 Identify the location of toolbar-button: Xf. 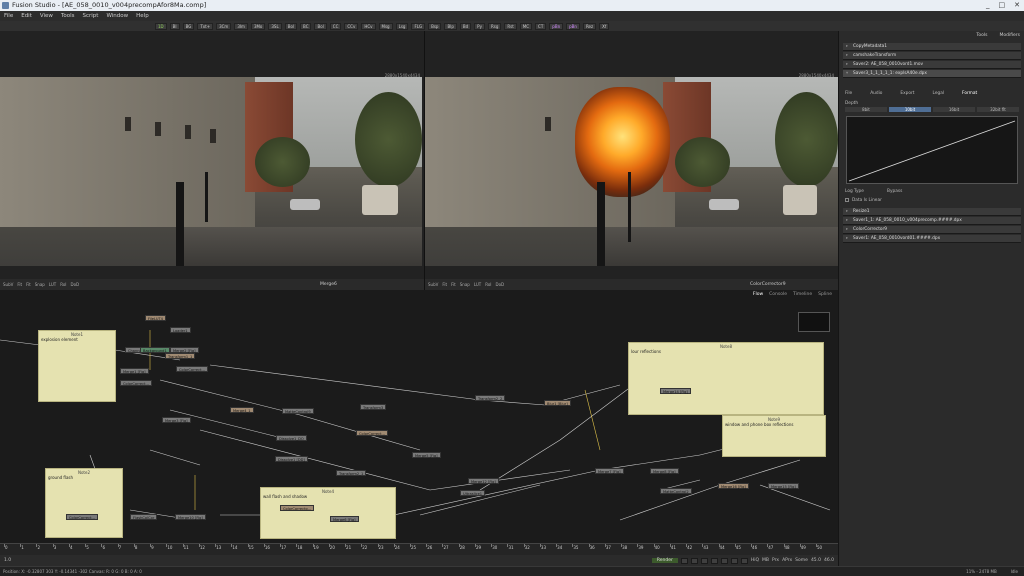
(604, 26).